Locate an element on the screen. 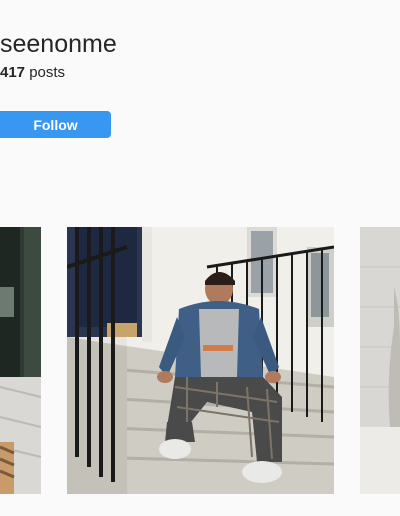 The height and width of the screenshot is (516, 400). photo-tile-left is located at coordinates (20, 360).